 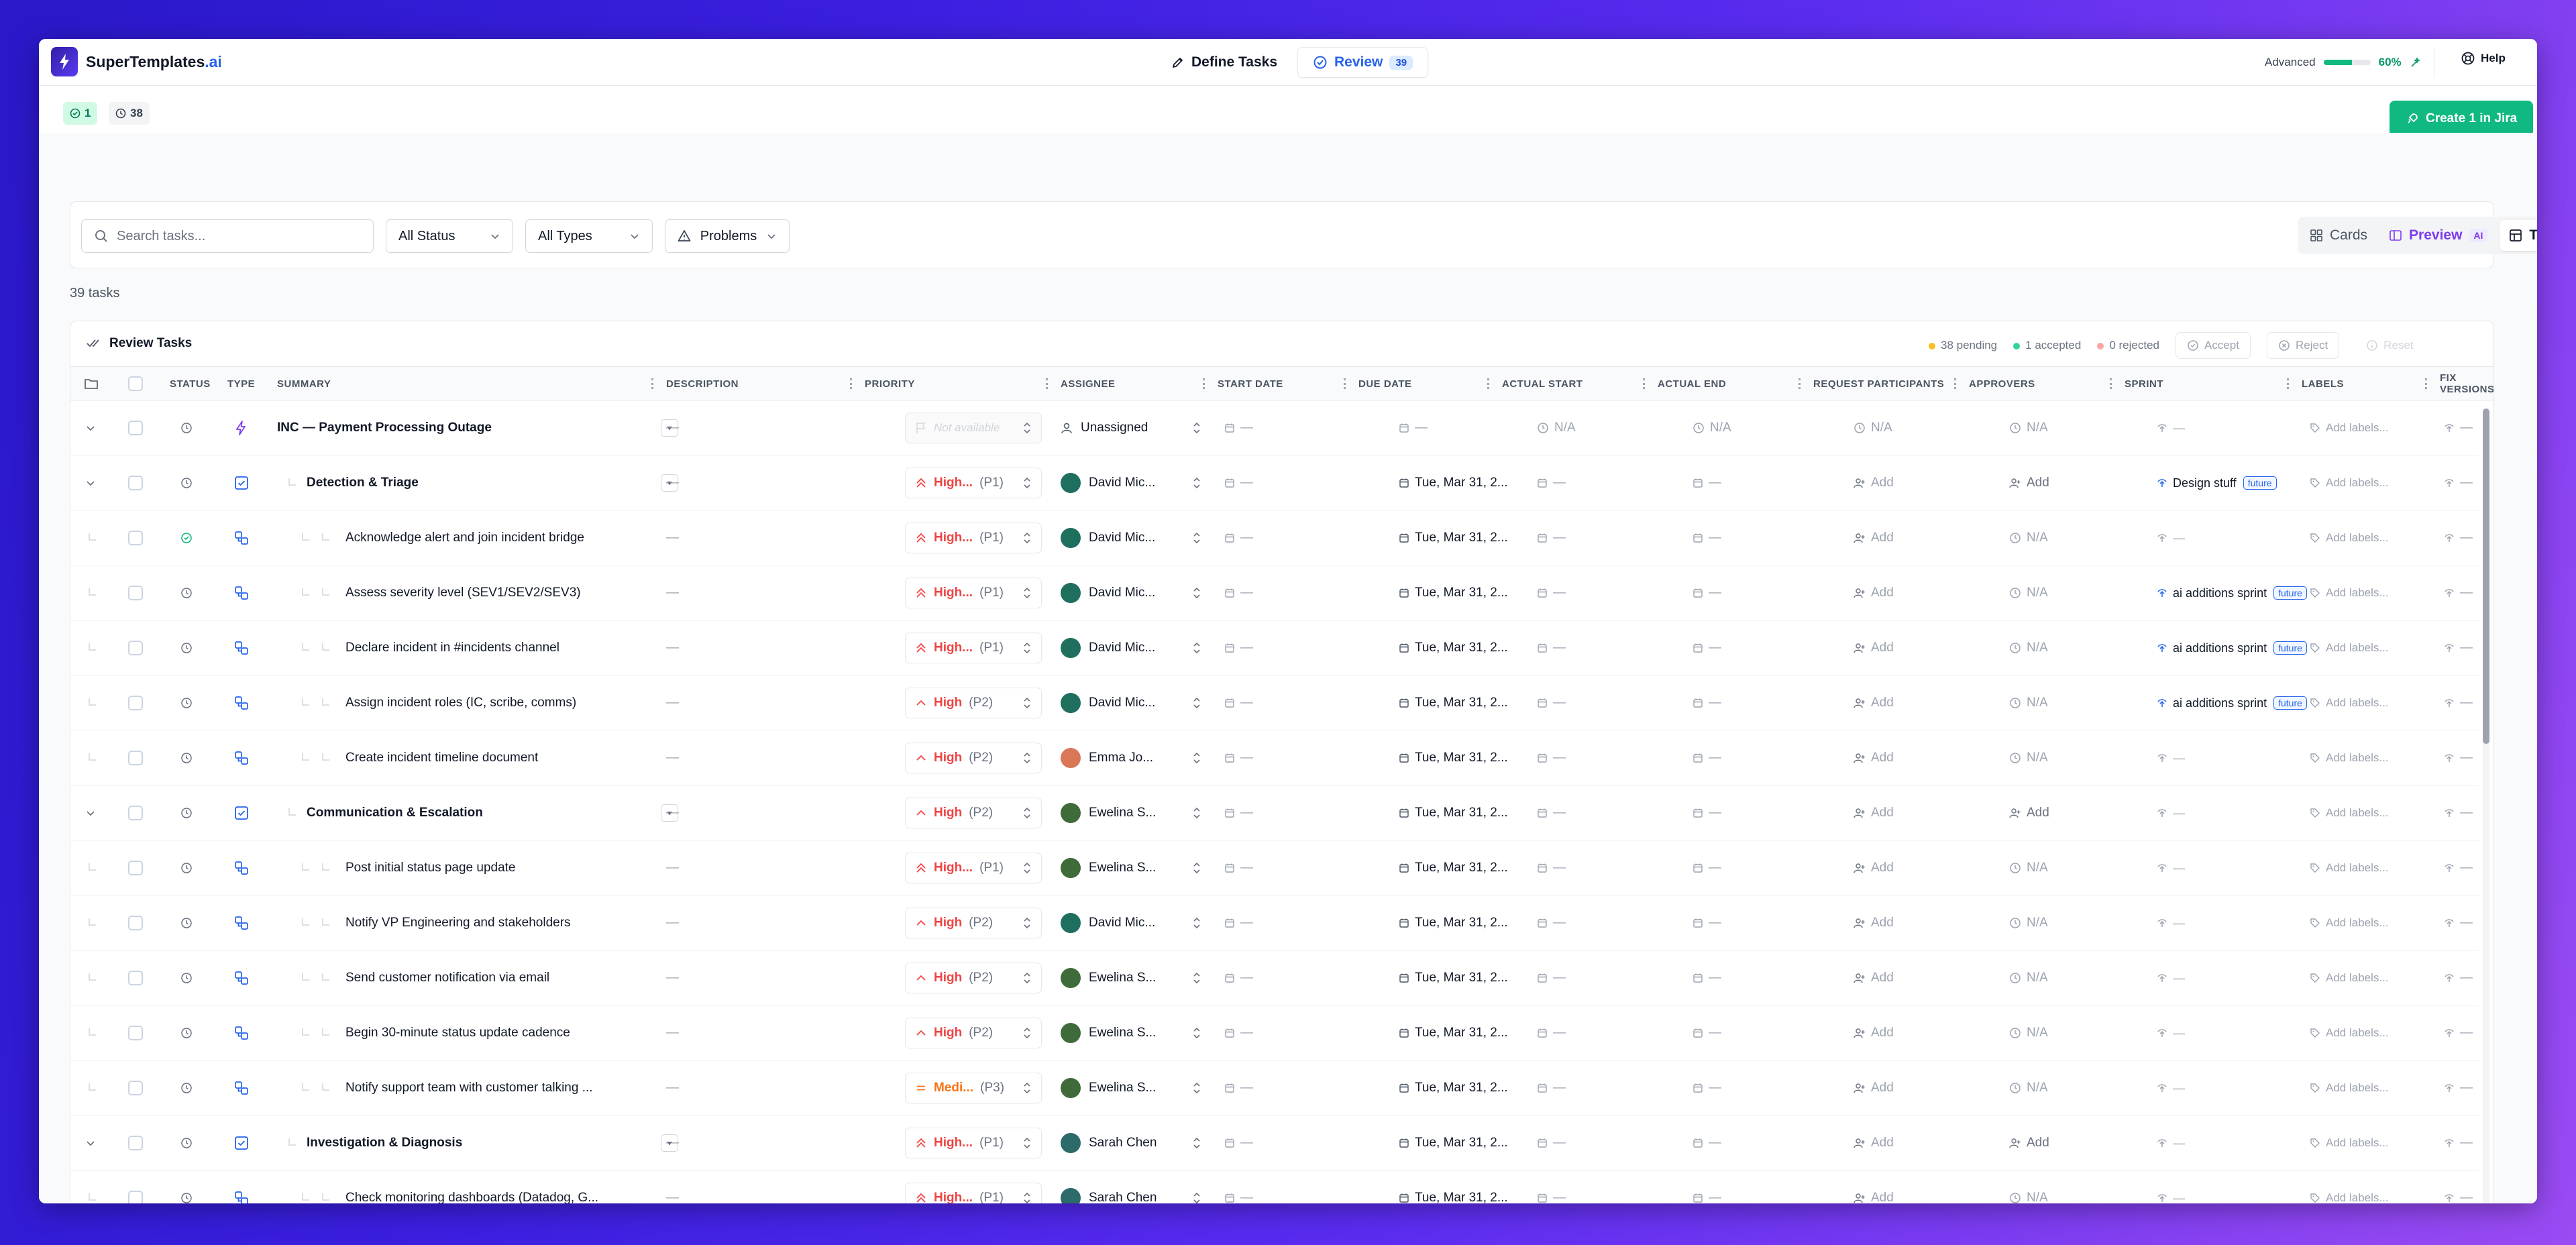 What do you see at coordinates (2343, 62) in the screenshot?
I see `mode-indicator: Advanced 60%` at bounding box center [2343, 62].